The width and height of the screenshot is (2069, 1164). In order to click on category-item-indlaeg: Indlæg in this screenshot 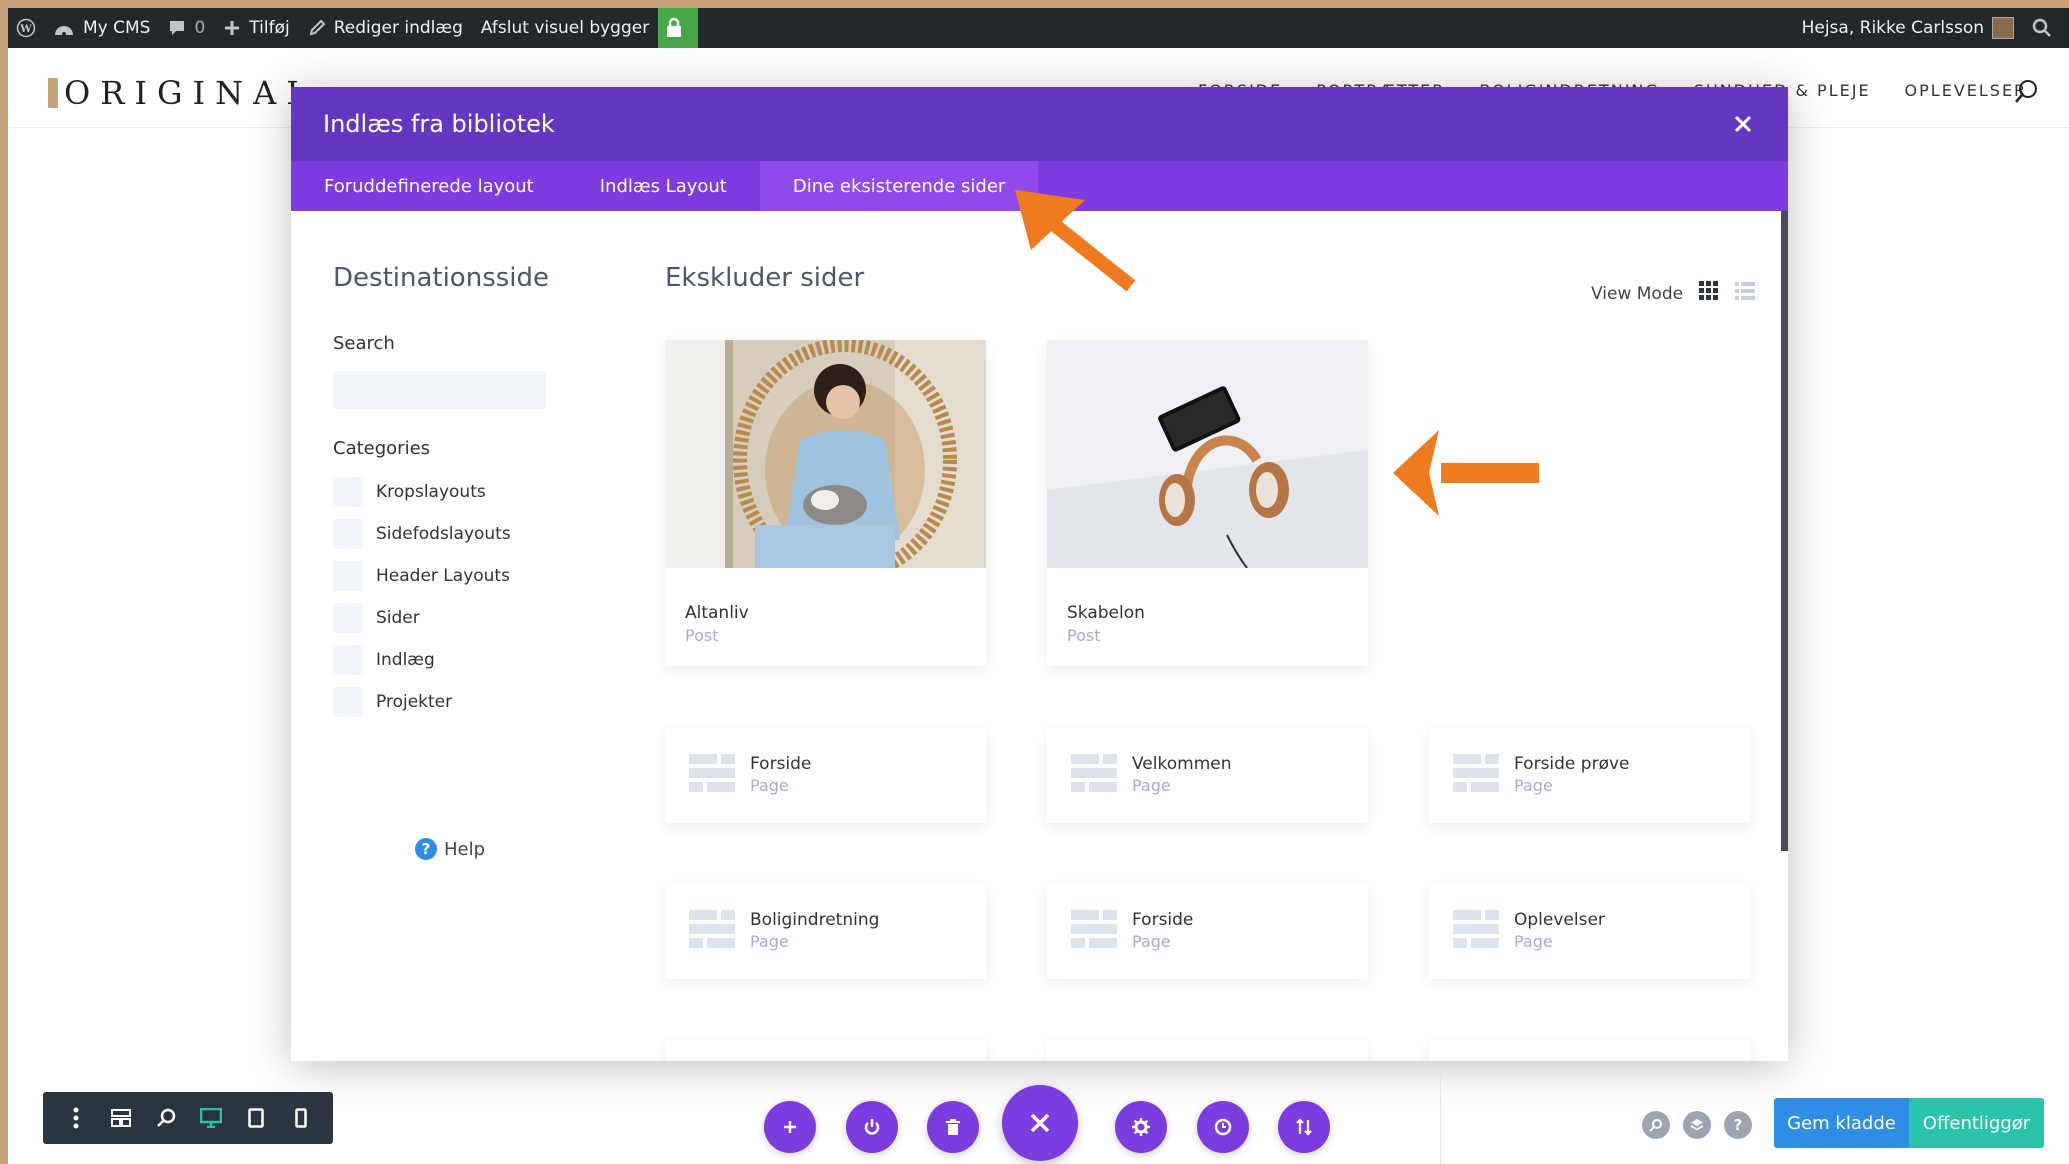, I will do `click(384, 660)`.